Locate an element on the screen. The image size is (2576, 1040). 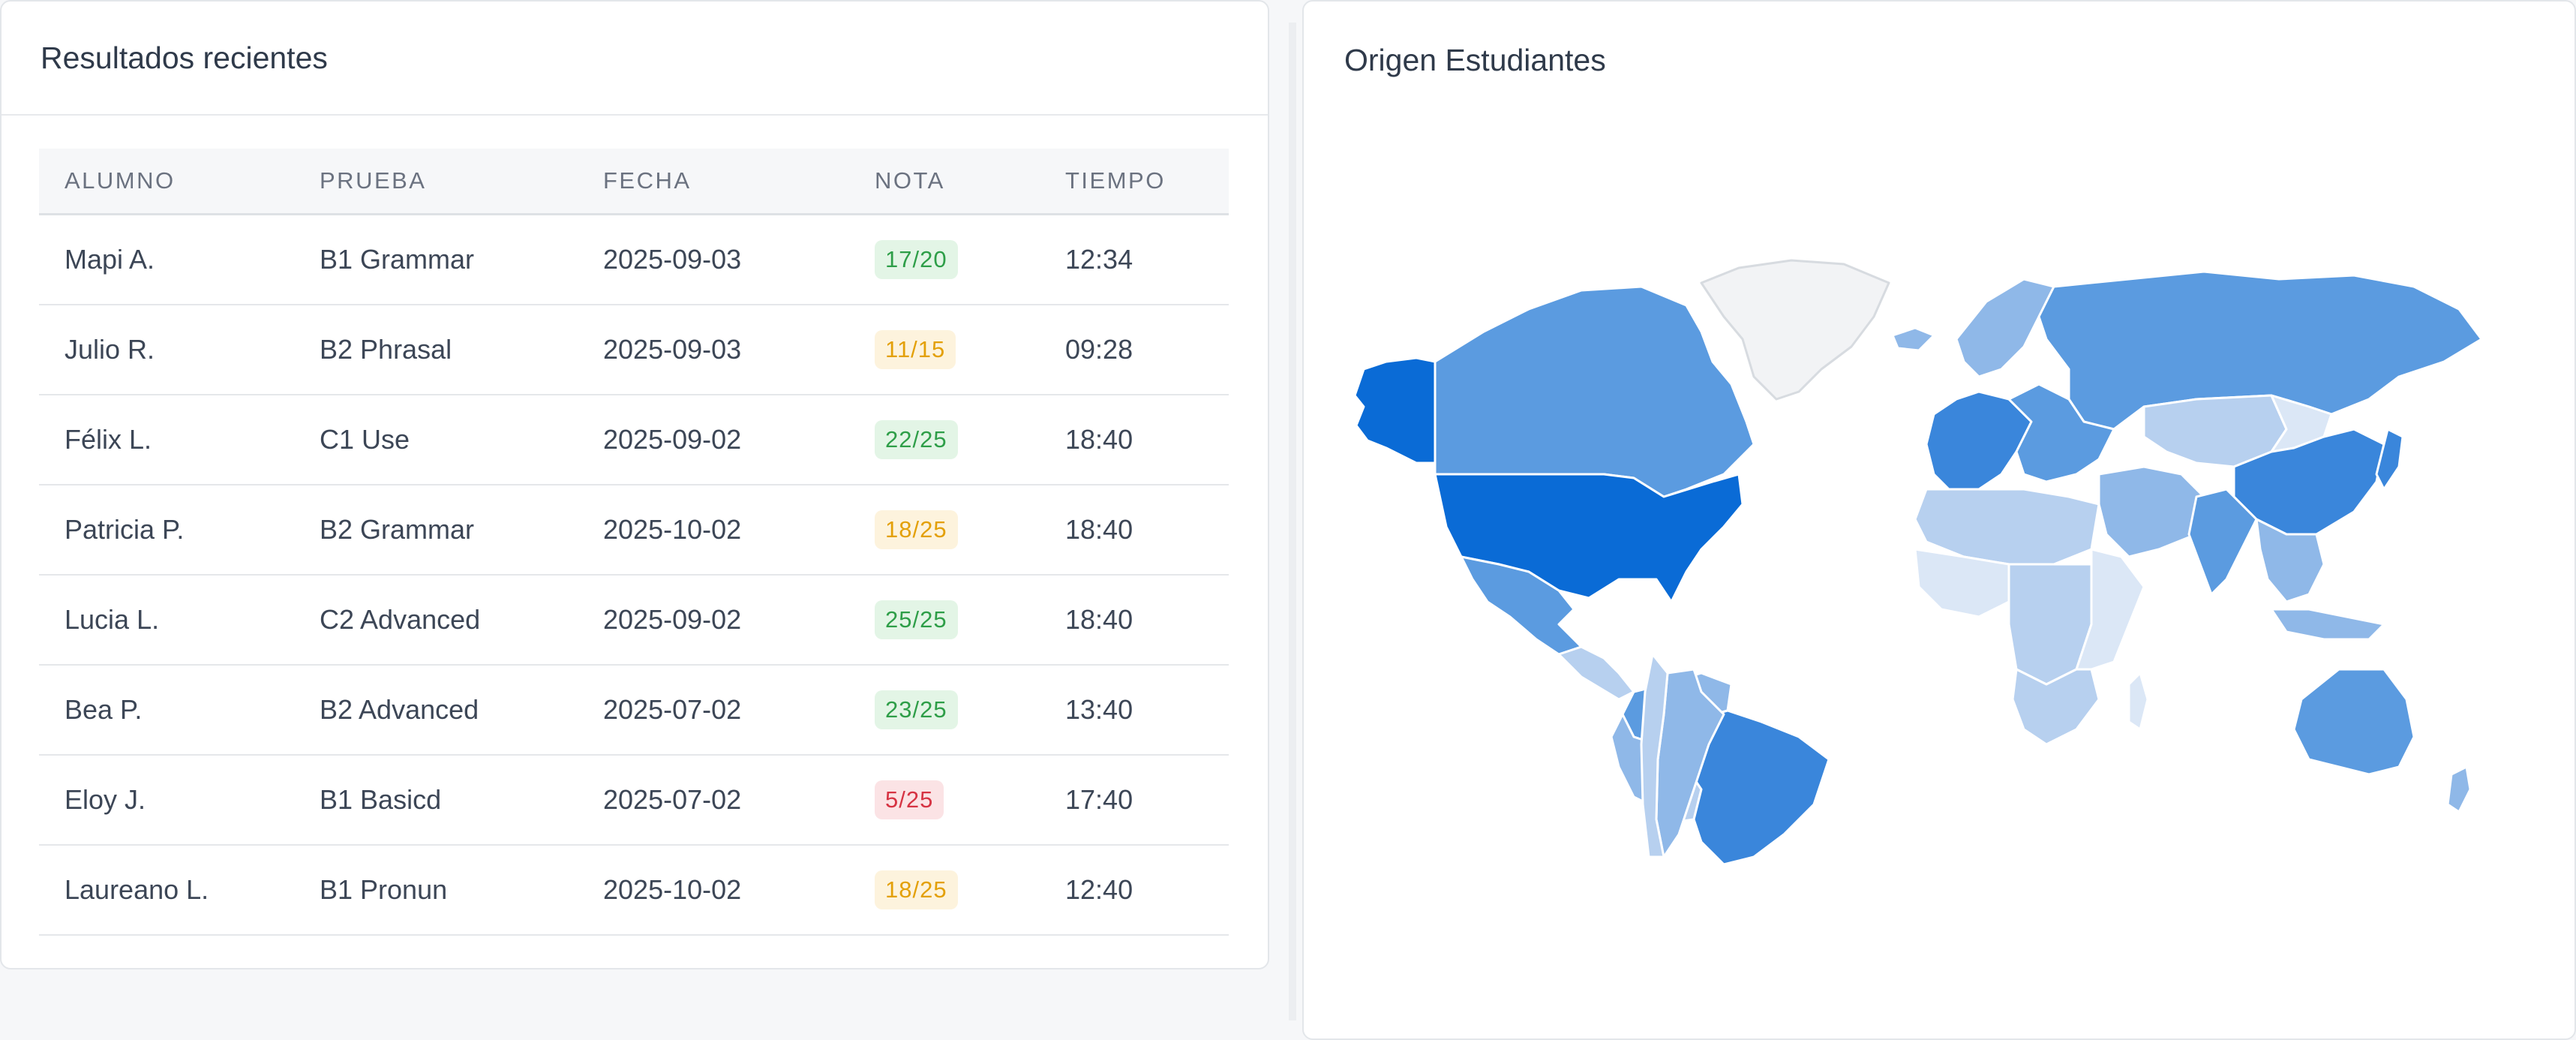
test-name-cell: B2 Grammar is located at coordinates (461, 530).